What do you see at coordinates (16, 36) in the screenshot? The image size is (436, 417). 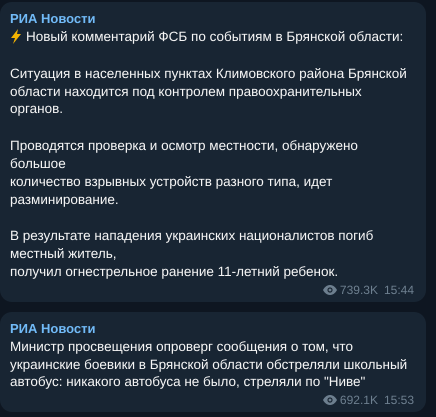 I see `lightning-icon` at bounding box center [16, 36].